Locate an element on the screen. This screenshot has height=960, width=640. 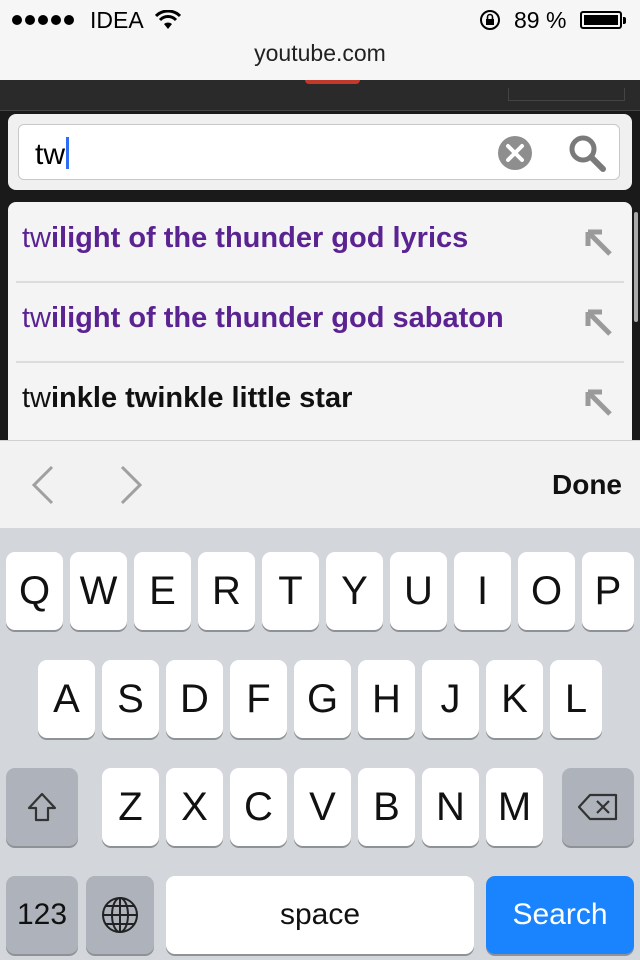
search-key: Search is located at coordinates (560, 915).